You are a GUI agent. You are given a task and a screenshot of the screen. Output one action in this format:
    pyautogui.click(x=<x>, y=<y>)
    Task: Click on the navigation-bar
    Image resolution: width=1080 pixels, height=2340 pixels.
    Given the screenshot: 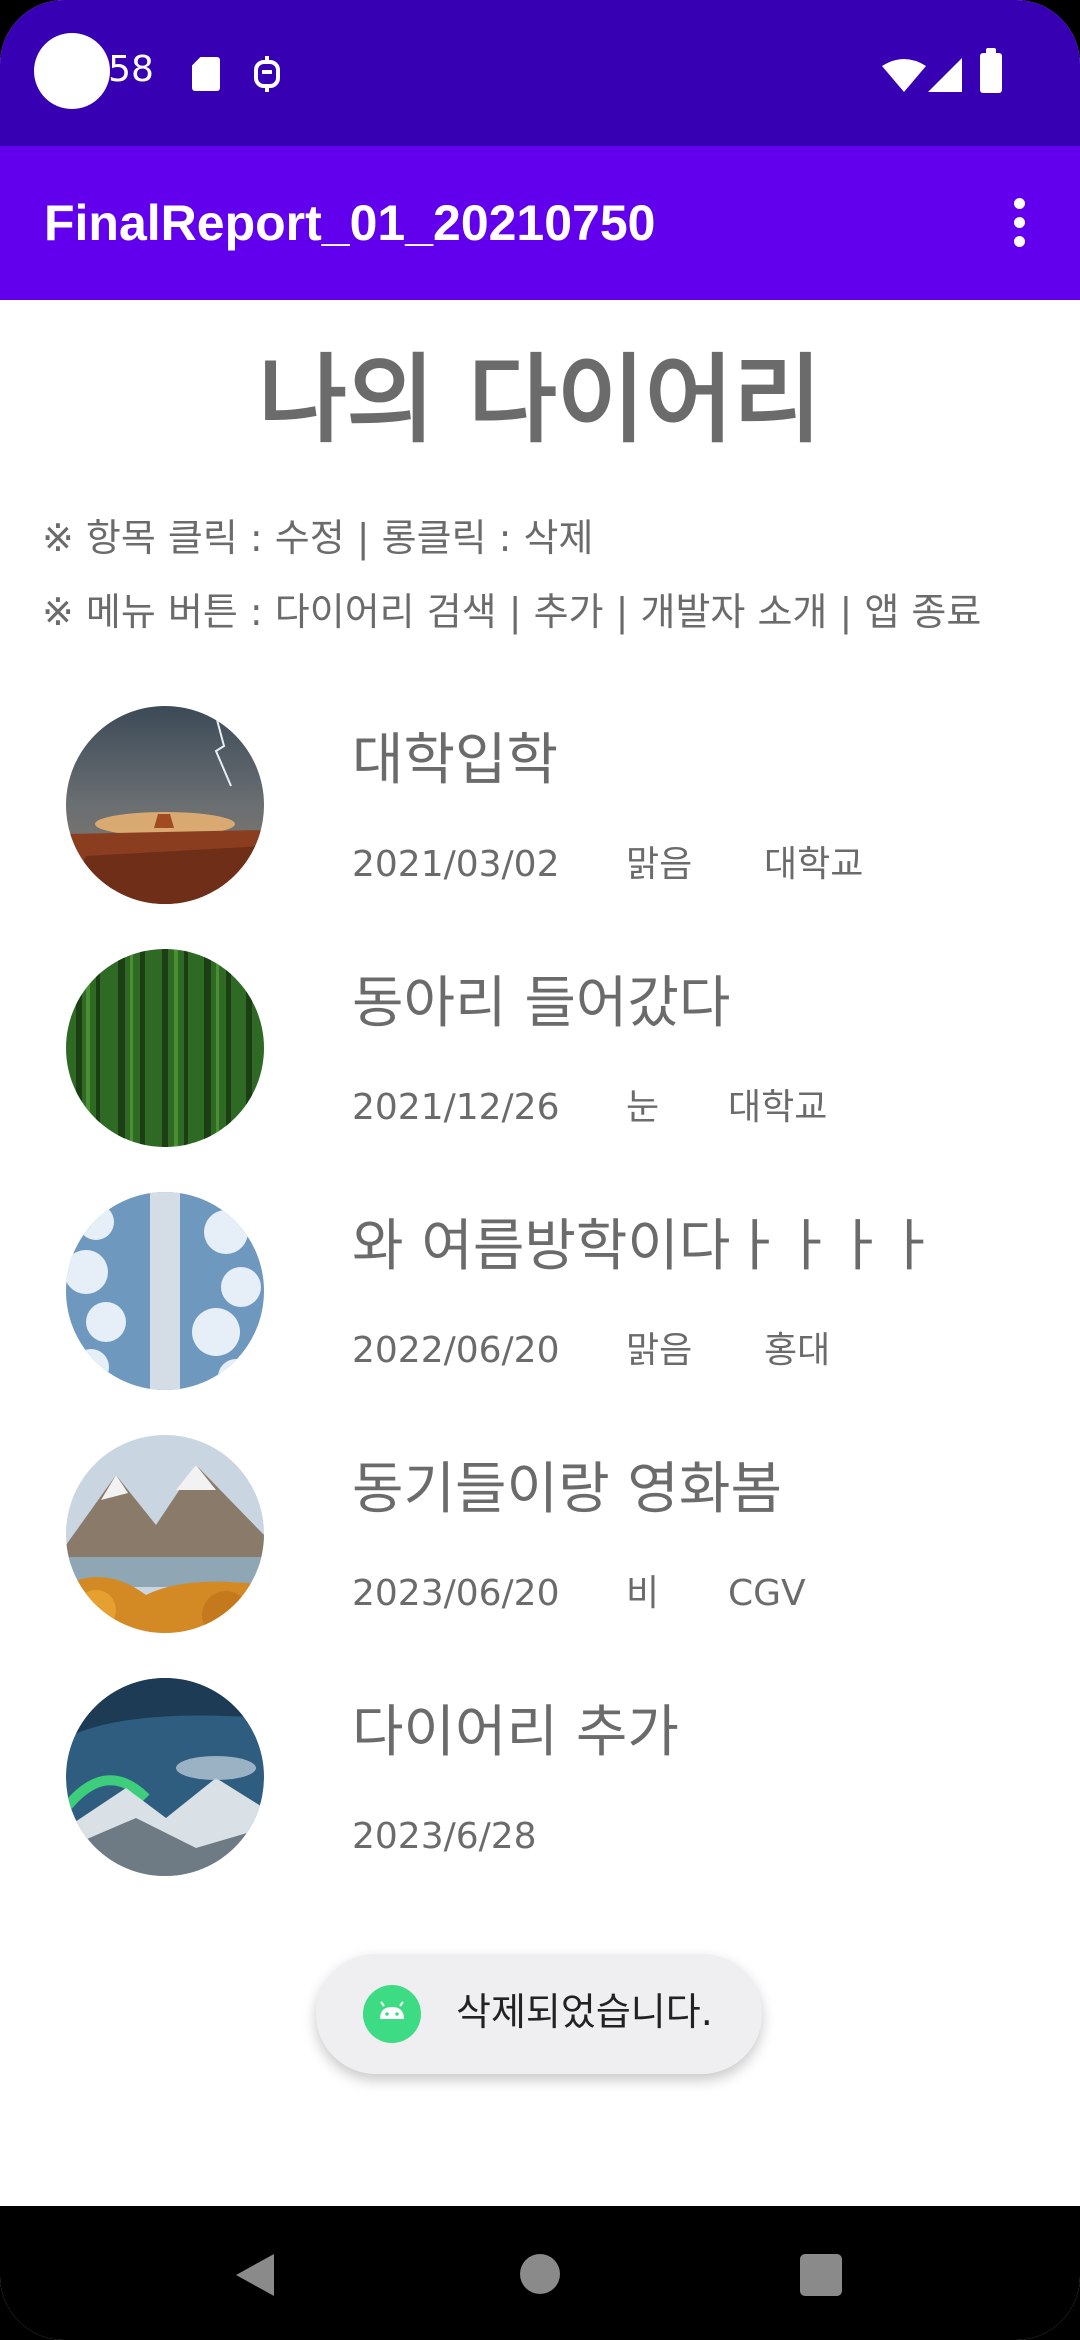 What is the action you would take?
    pyautogui.click(x=540, y=2273)
    